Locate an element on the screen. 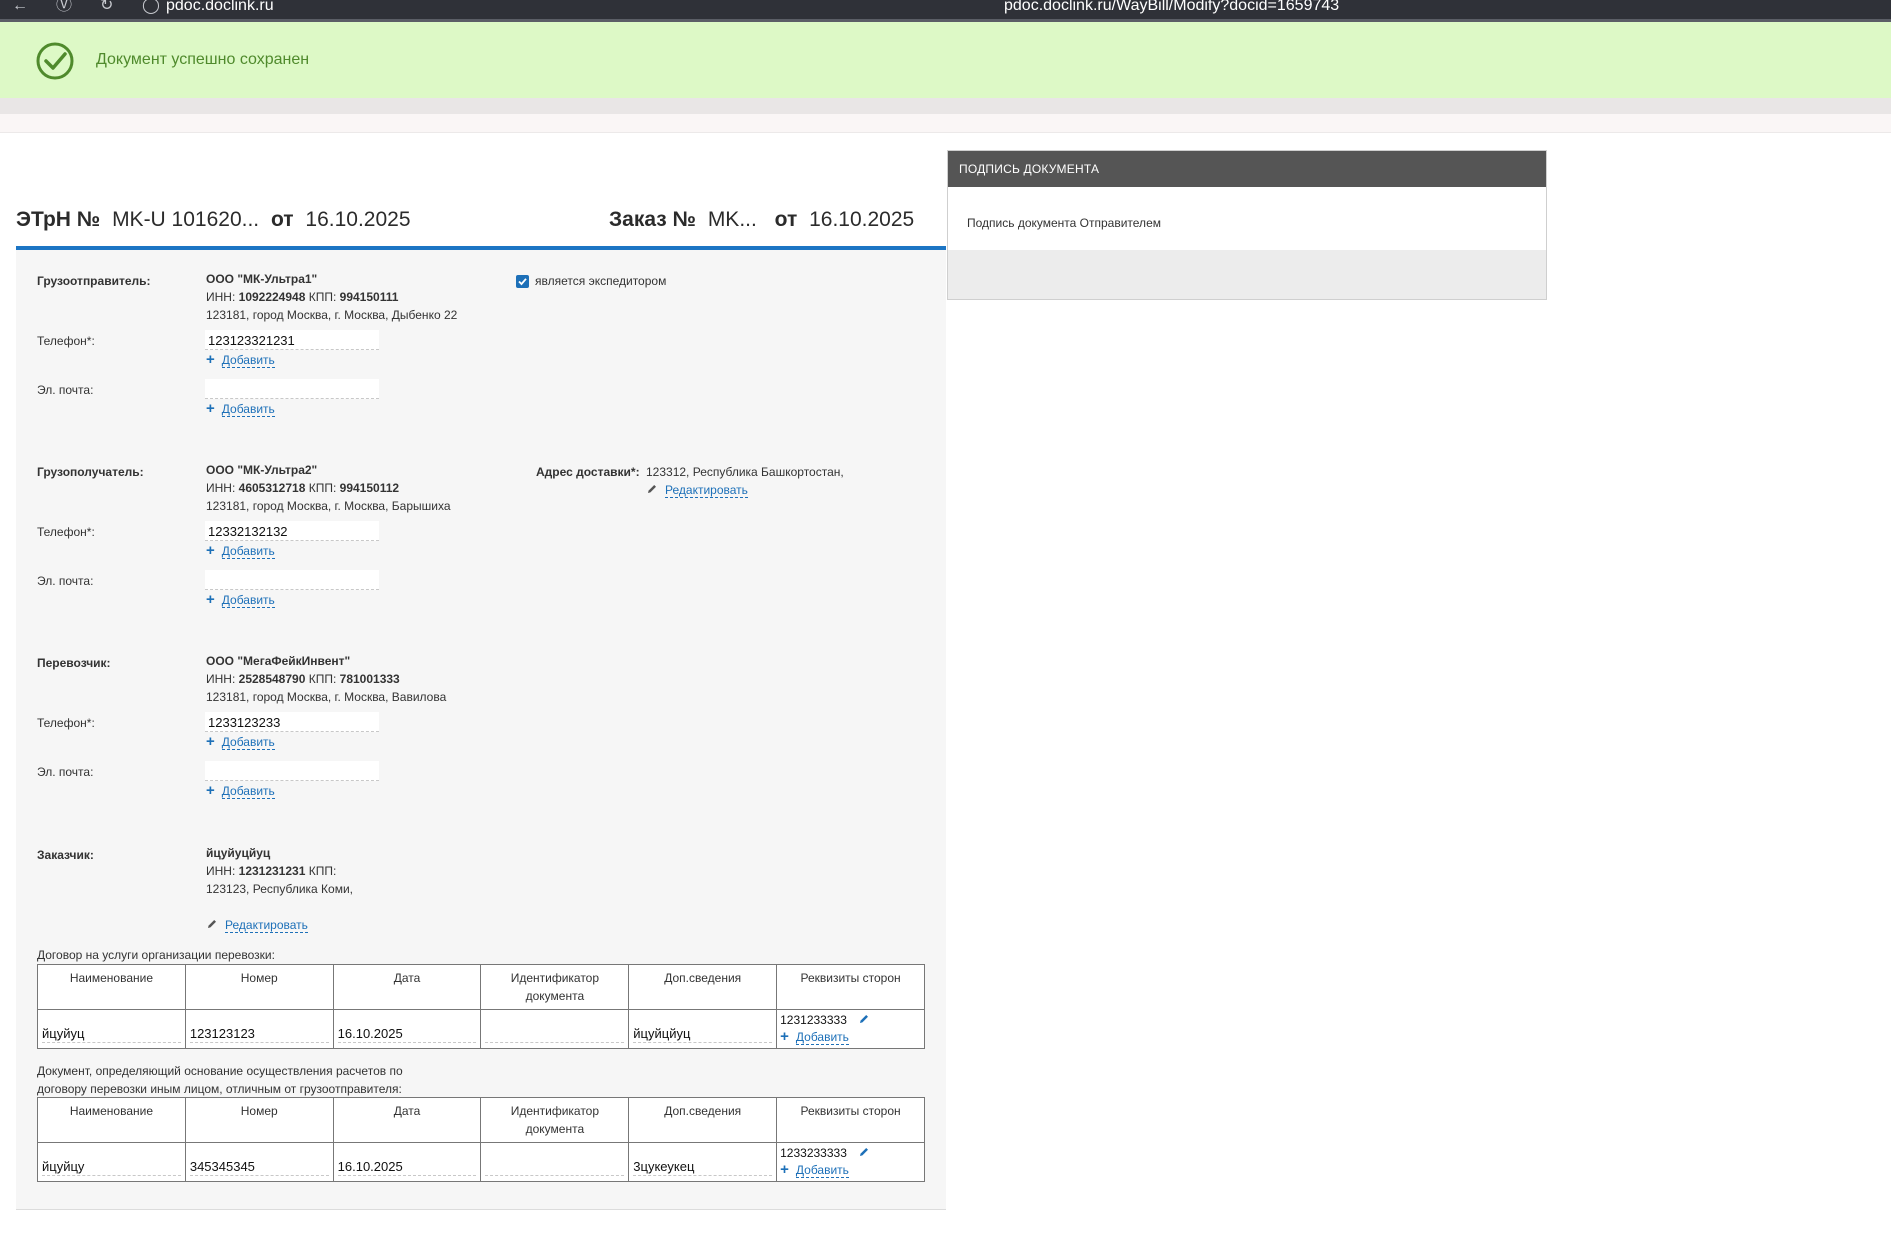  carrier-email-input is located at coordinates (292, 771).